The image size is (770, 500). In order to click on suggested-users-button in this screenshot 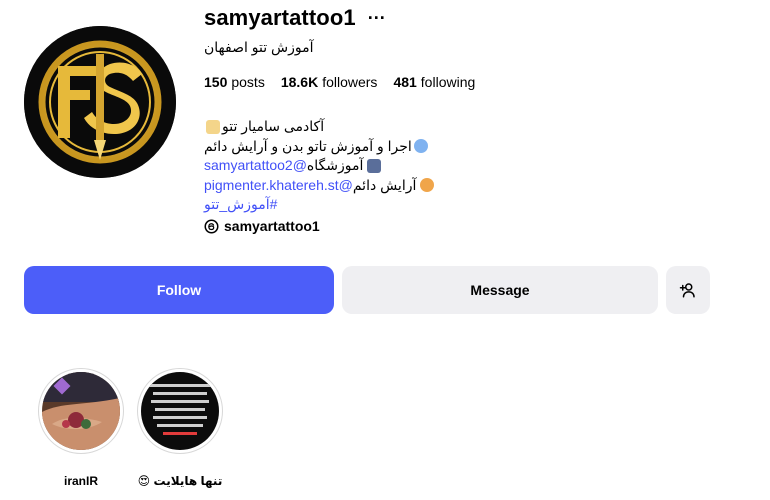, I will do `click(688, 290)`.